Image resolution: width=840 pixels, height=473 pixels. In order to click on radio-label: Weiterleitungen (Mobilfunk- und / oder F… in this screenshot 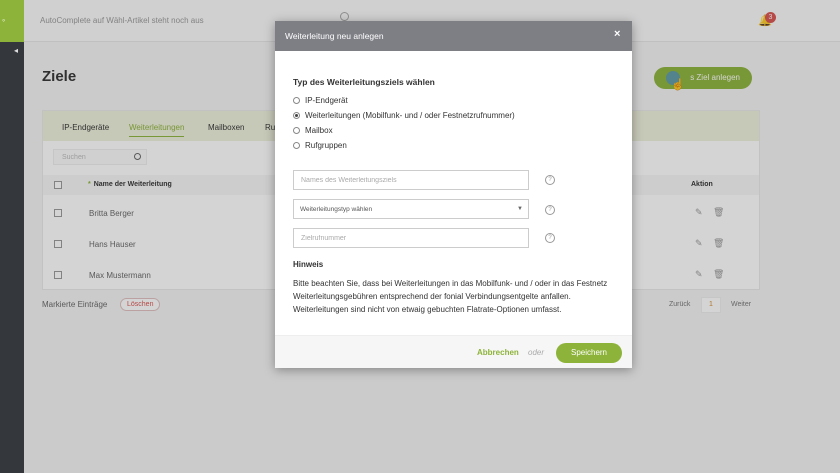, I will do `click(410, 115)`.